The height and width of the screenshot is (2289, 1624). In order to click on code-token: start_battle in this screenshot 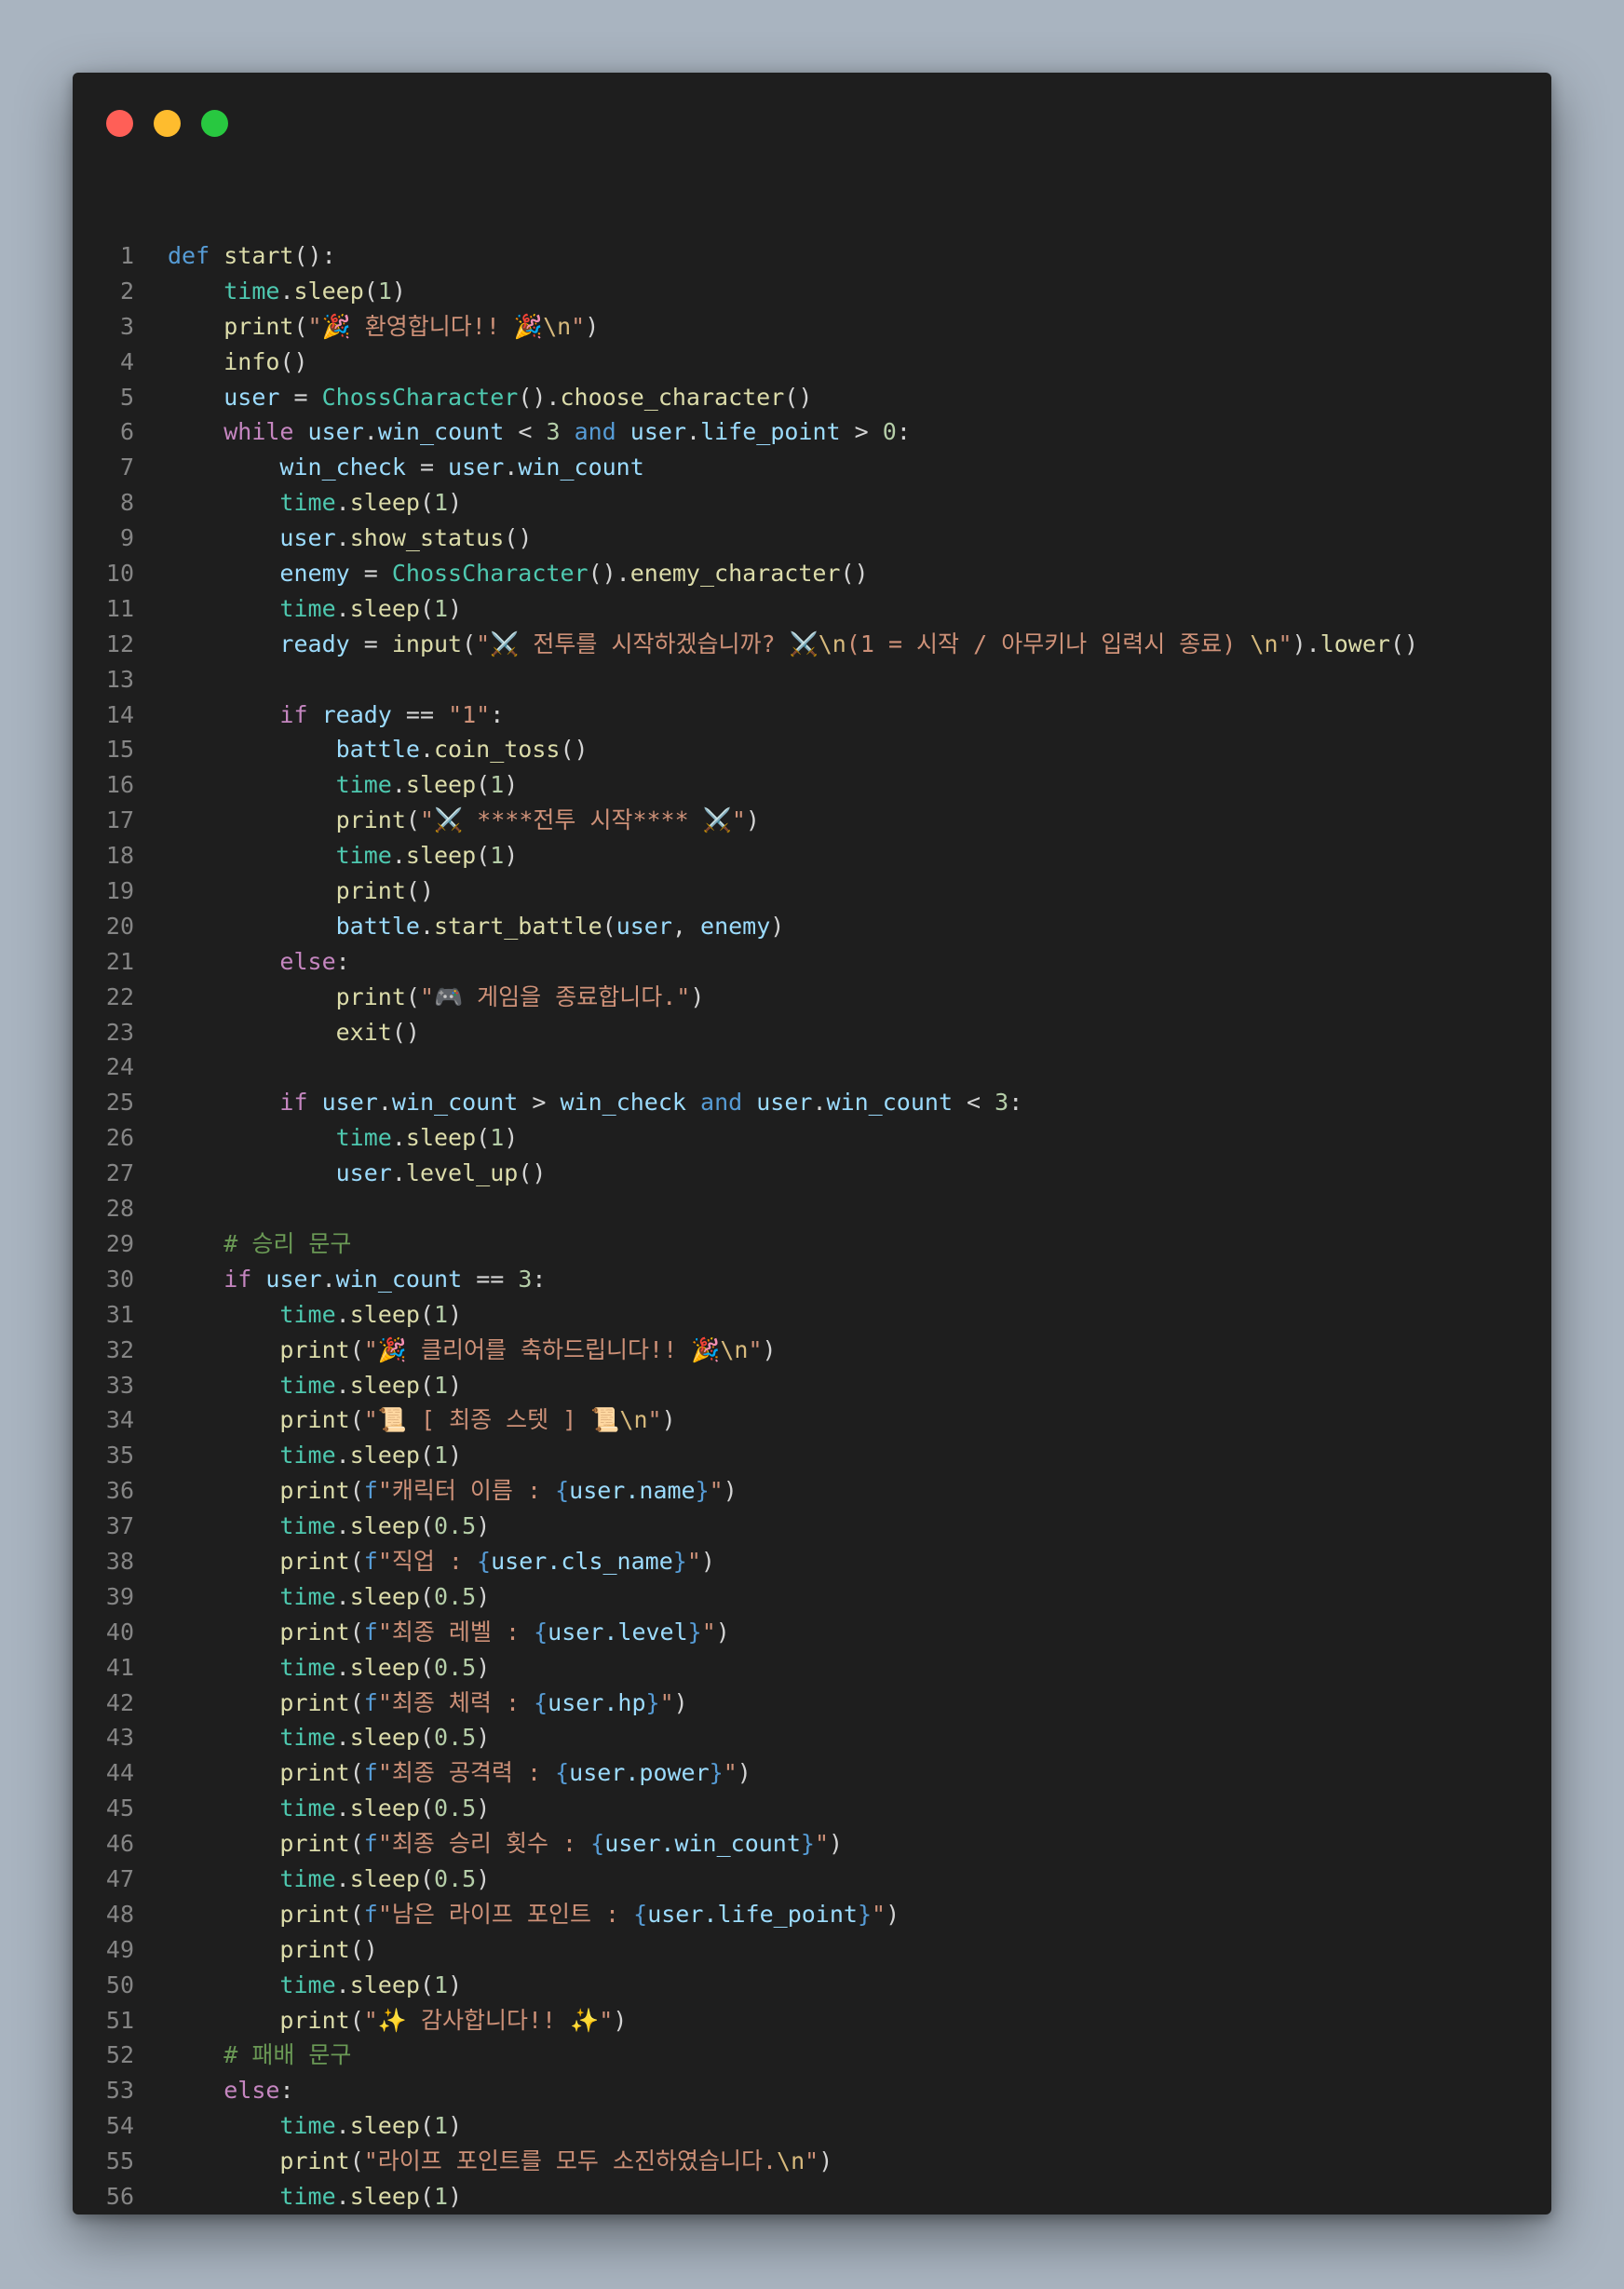, I will do `click(518, 926)`.